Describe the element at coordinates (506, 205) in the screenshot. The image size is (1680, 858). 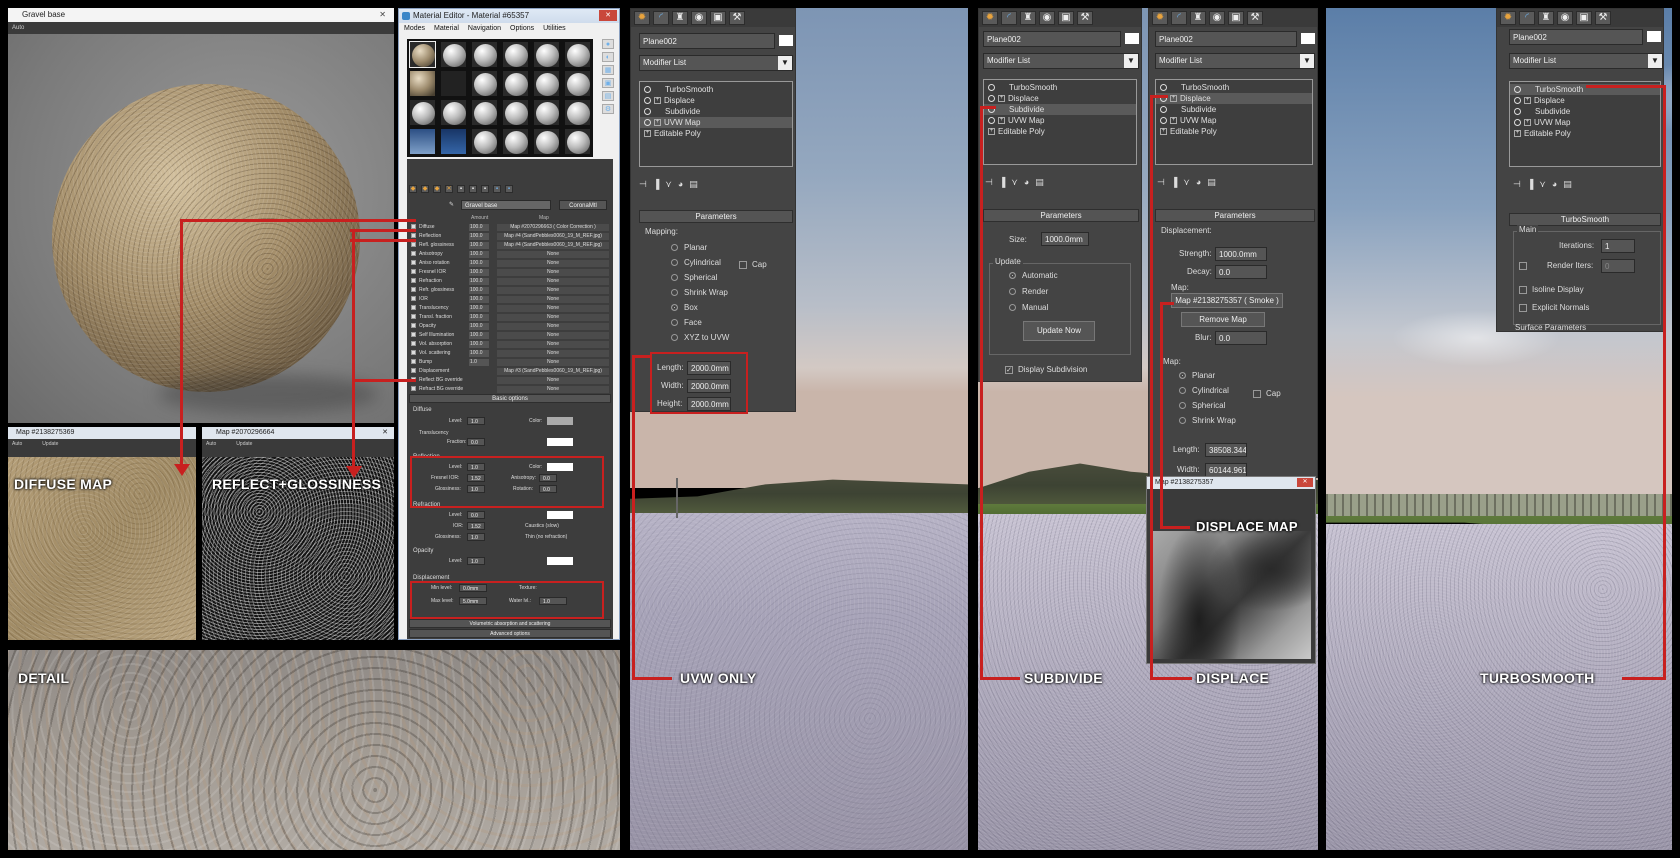
I see `material-name-field: Gravel base` at that location.